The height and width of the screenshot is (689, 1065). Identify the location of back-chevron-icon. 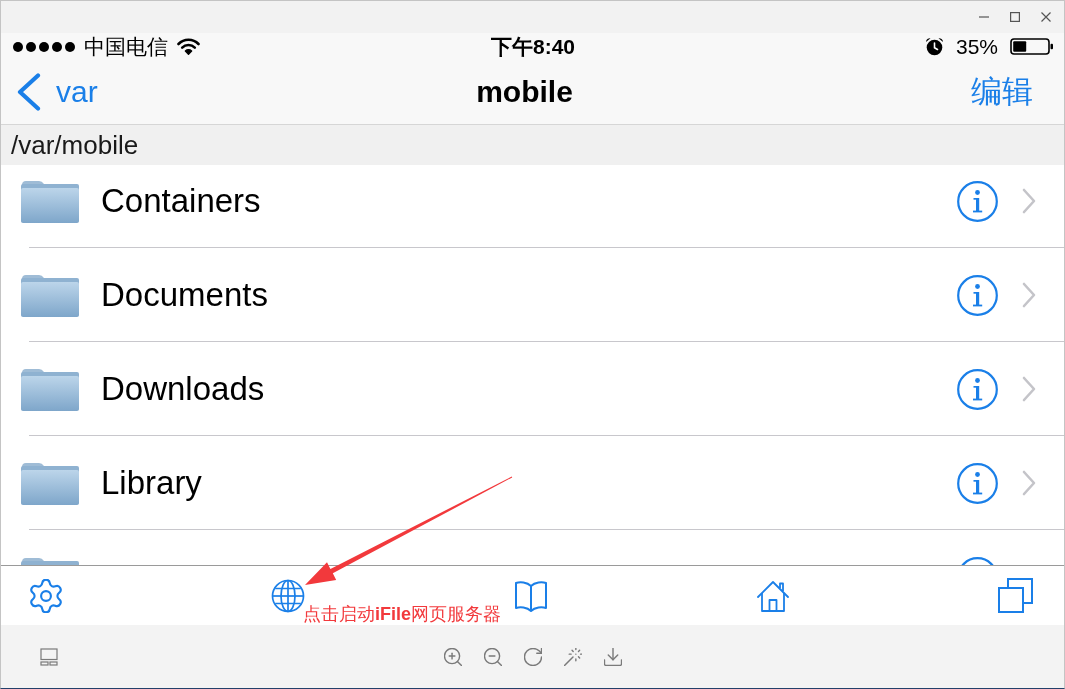
(28, 92).